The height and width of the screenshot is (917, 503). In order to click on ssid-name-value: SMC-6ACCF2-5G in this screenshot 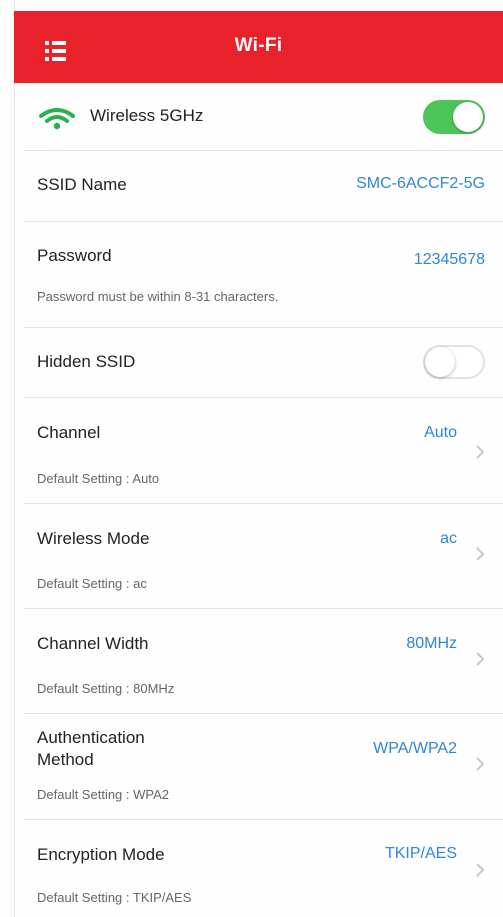, I will do `click(420, 184)`.